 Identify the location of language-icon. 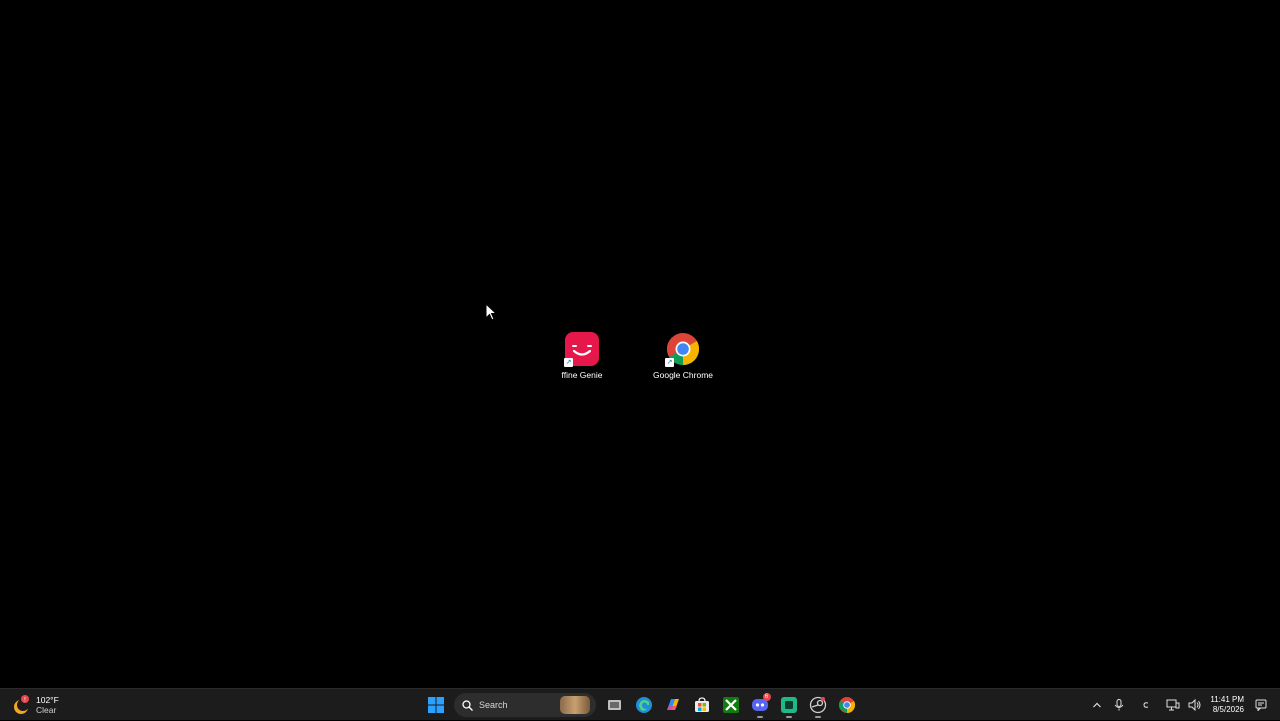
(1146, 705).